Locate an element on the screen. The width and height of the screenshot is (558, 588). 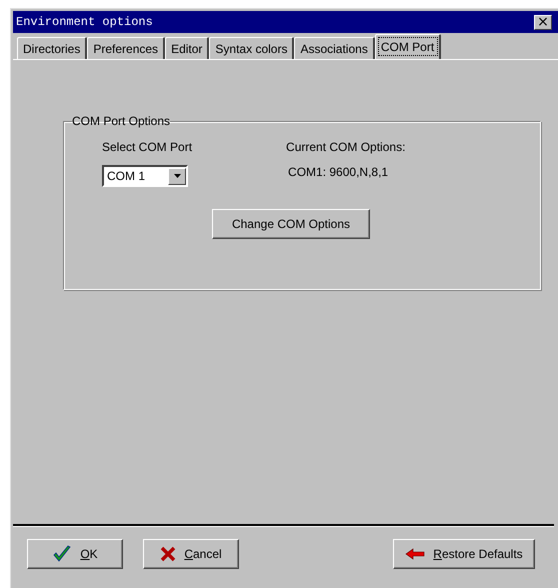
select-label: Select COM Port is located at coordinates (147, 147).